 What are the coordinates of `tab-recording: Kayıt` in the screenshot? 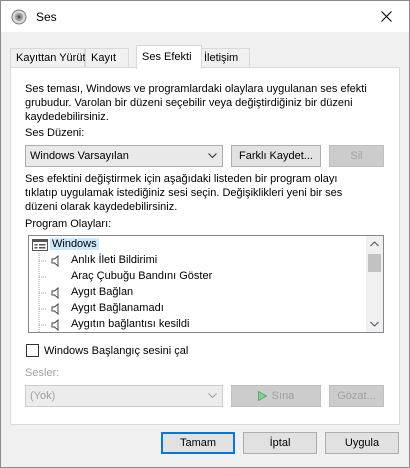 It's located at (107, 58).